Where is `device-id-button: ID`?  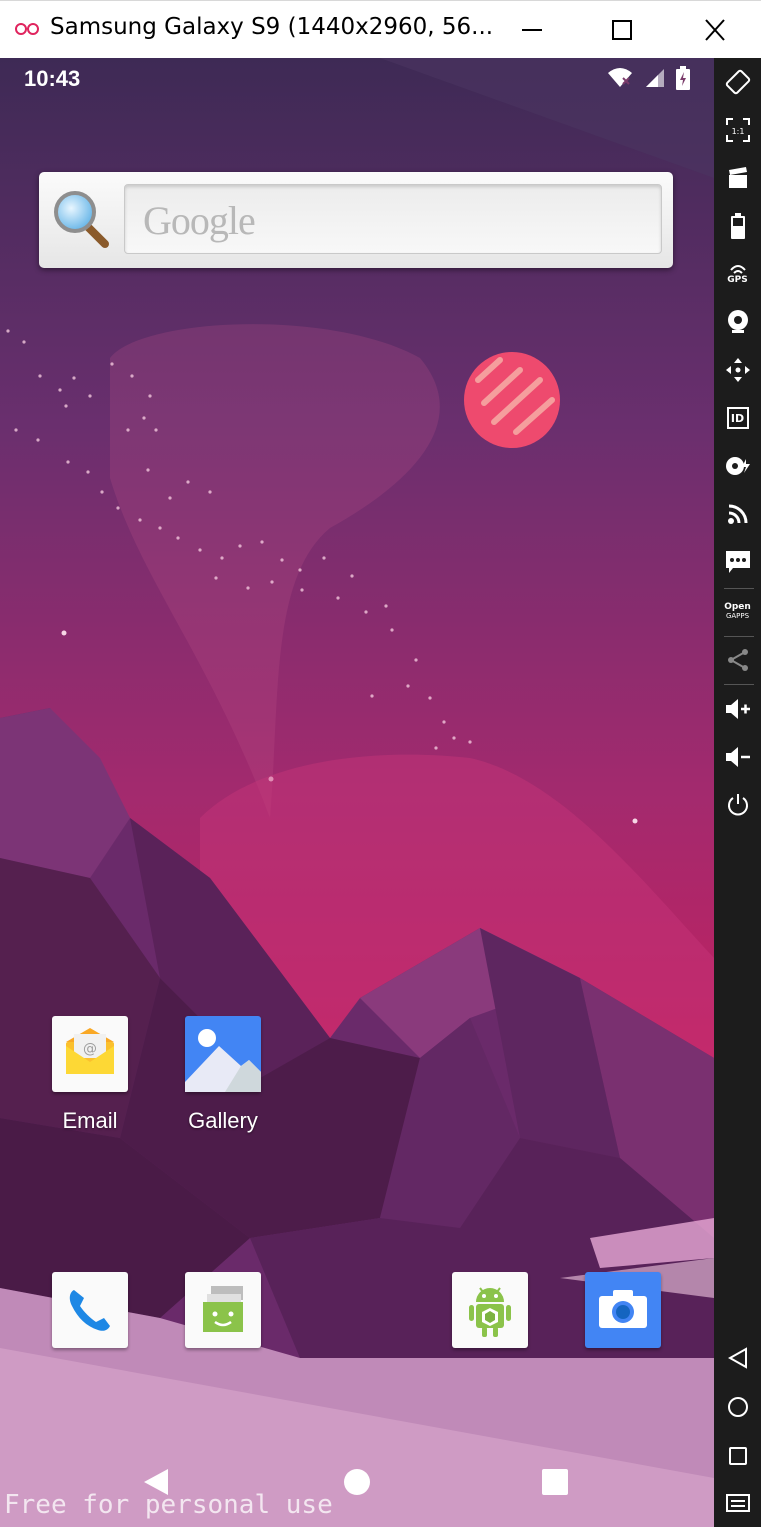
device-id-button: ID is located at coordinates (737, 418).